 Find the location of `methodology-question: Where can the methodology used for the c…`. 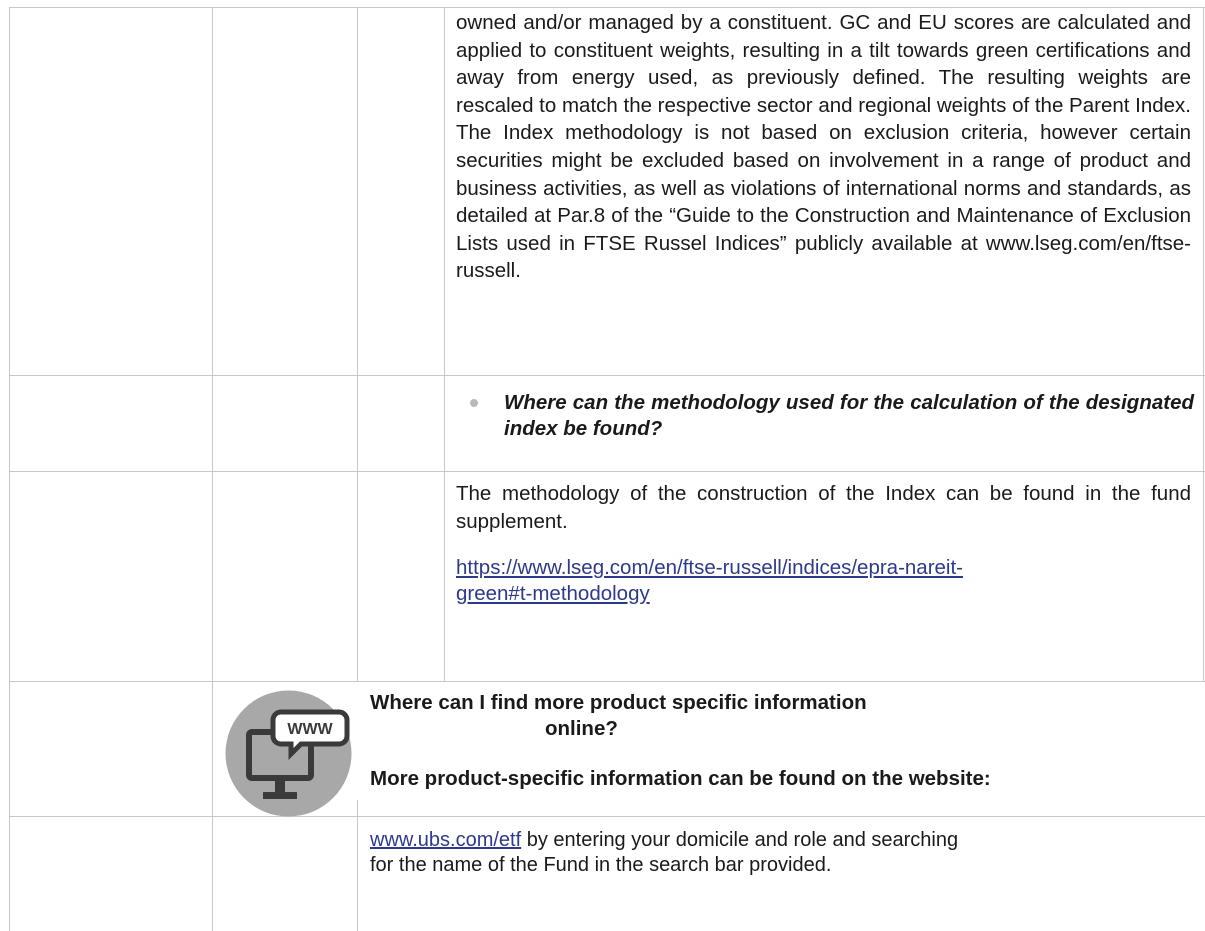

methodology-question: Where can the methodology used for the c… is located at coordinates (849, 415).